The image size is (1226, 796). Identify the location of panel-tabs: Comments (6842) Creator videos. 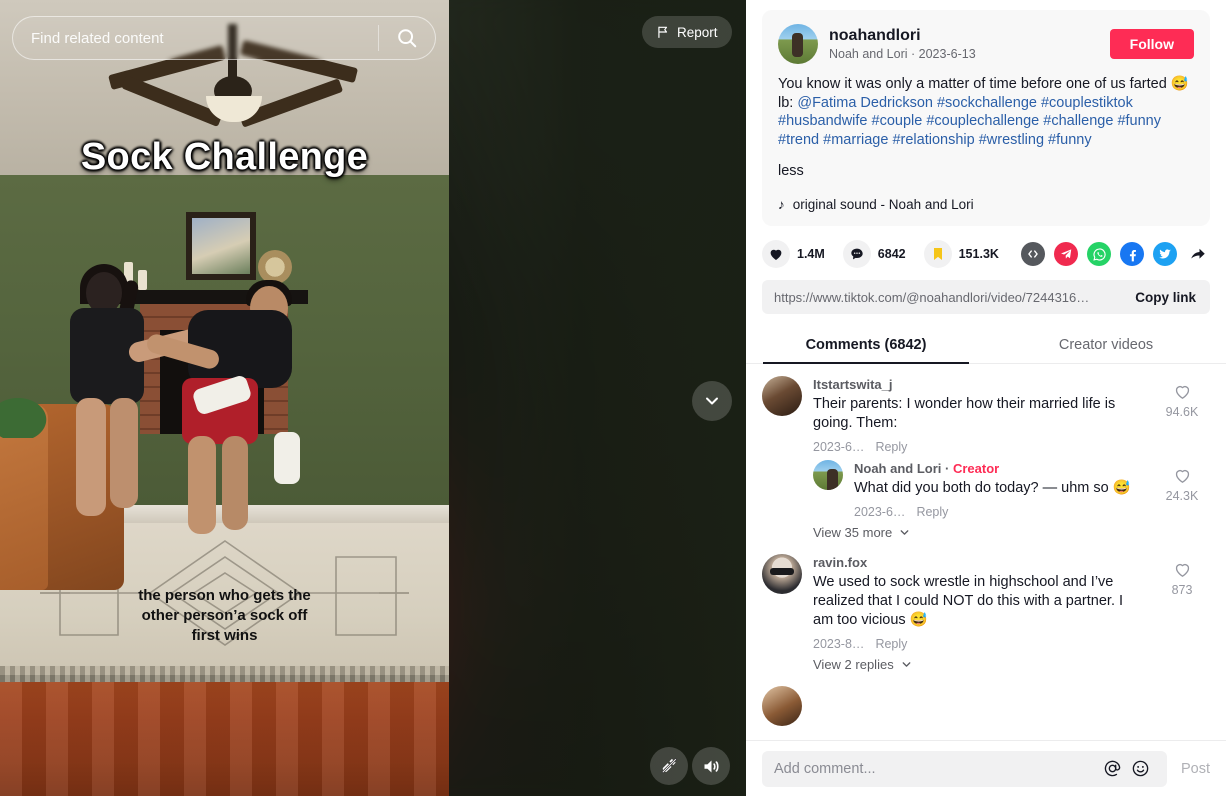
(986, 345).